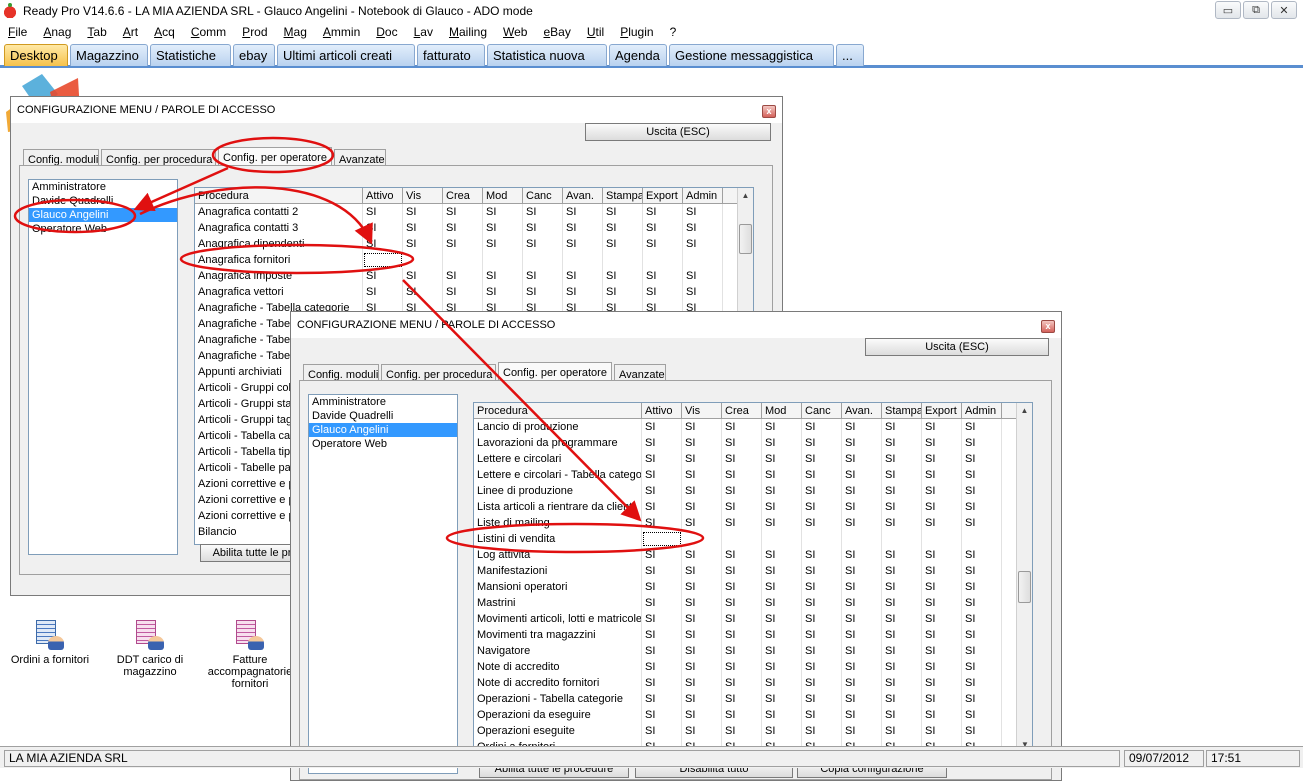 Image resolution: width=1303 pixels, height=781 pixels. Describe the element at coordinates (423, 32) in the screenshot. I see `menu-lav: Lav` at that location.